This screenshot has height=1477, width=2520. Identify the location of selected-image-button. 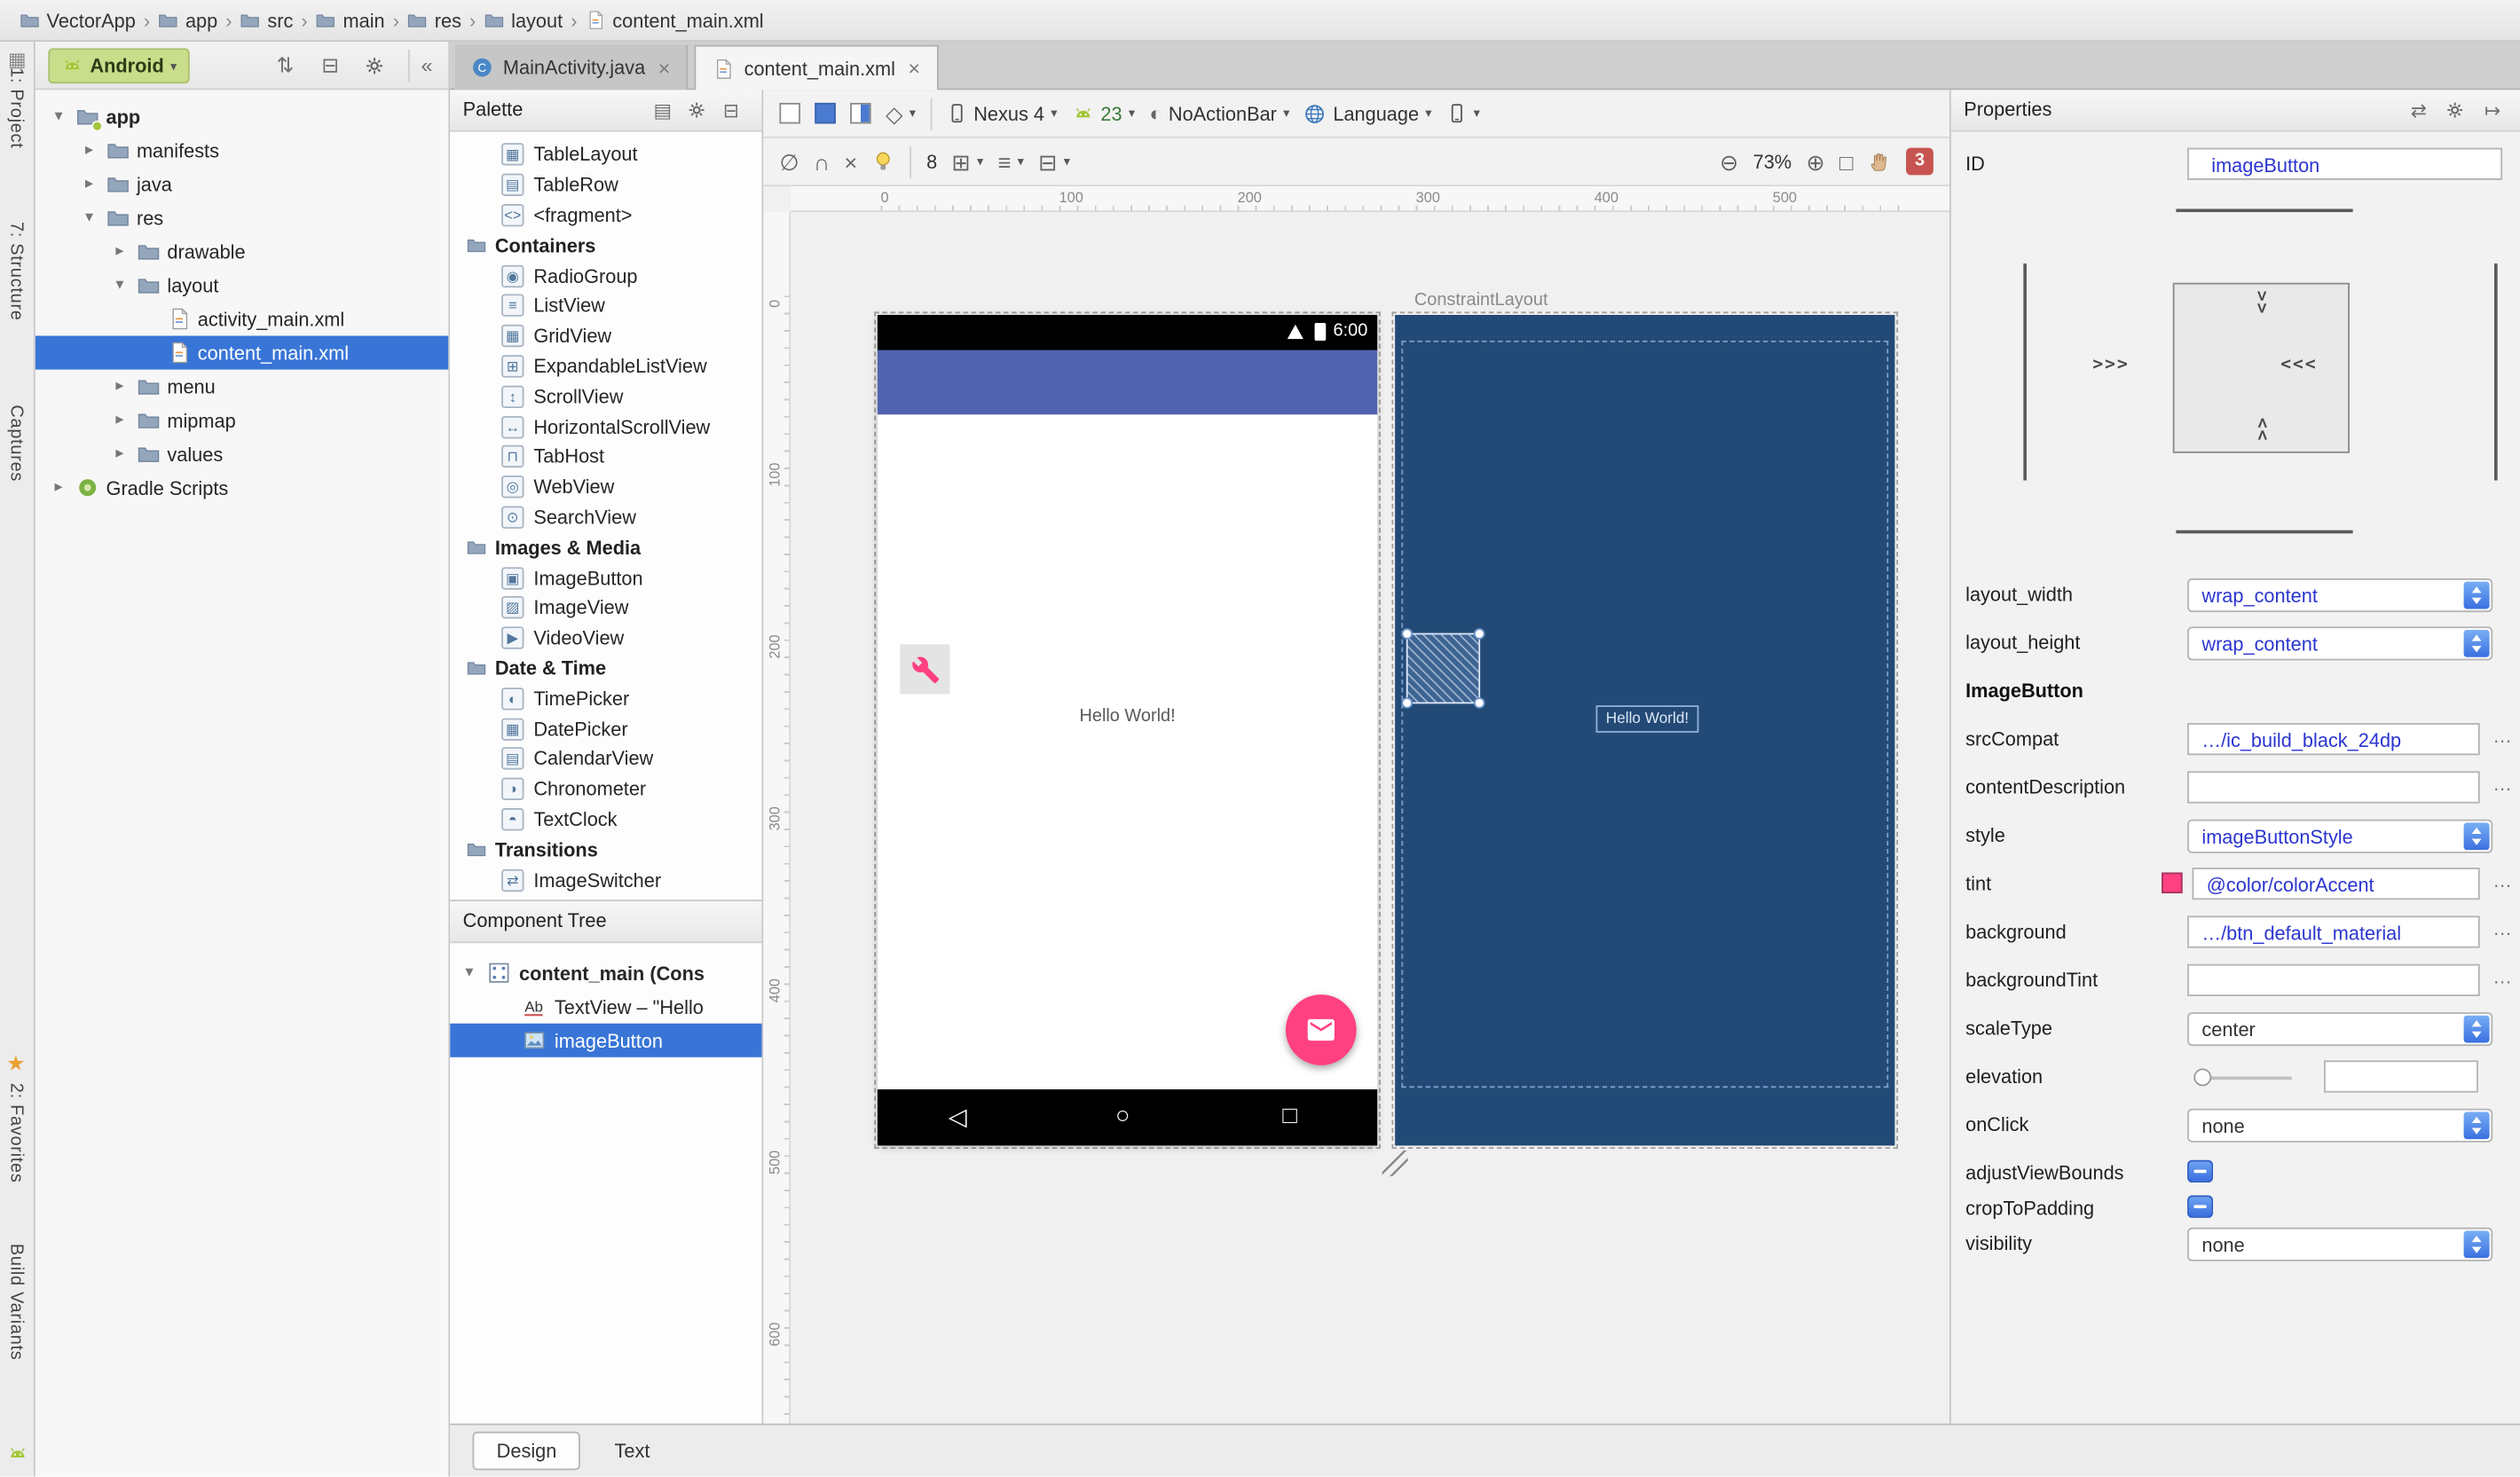
(1443, 668).